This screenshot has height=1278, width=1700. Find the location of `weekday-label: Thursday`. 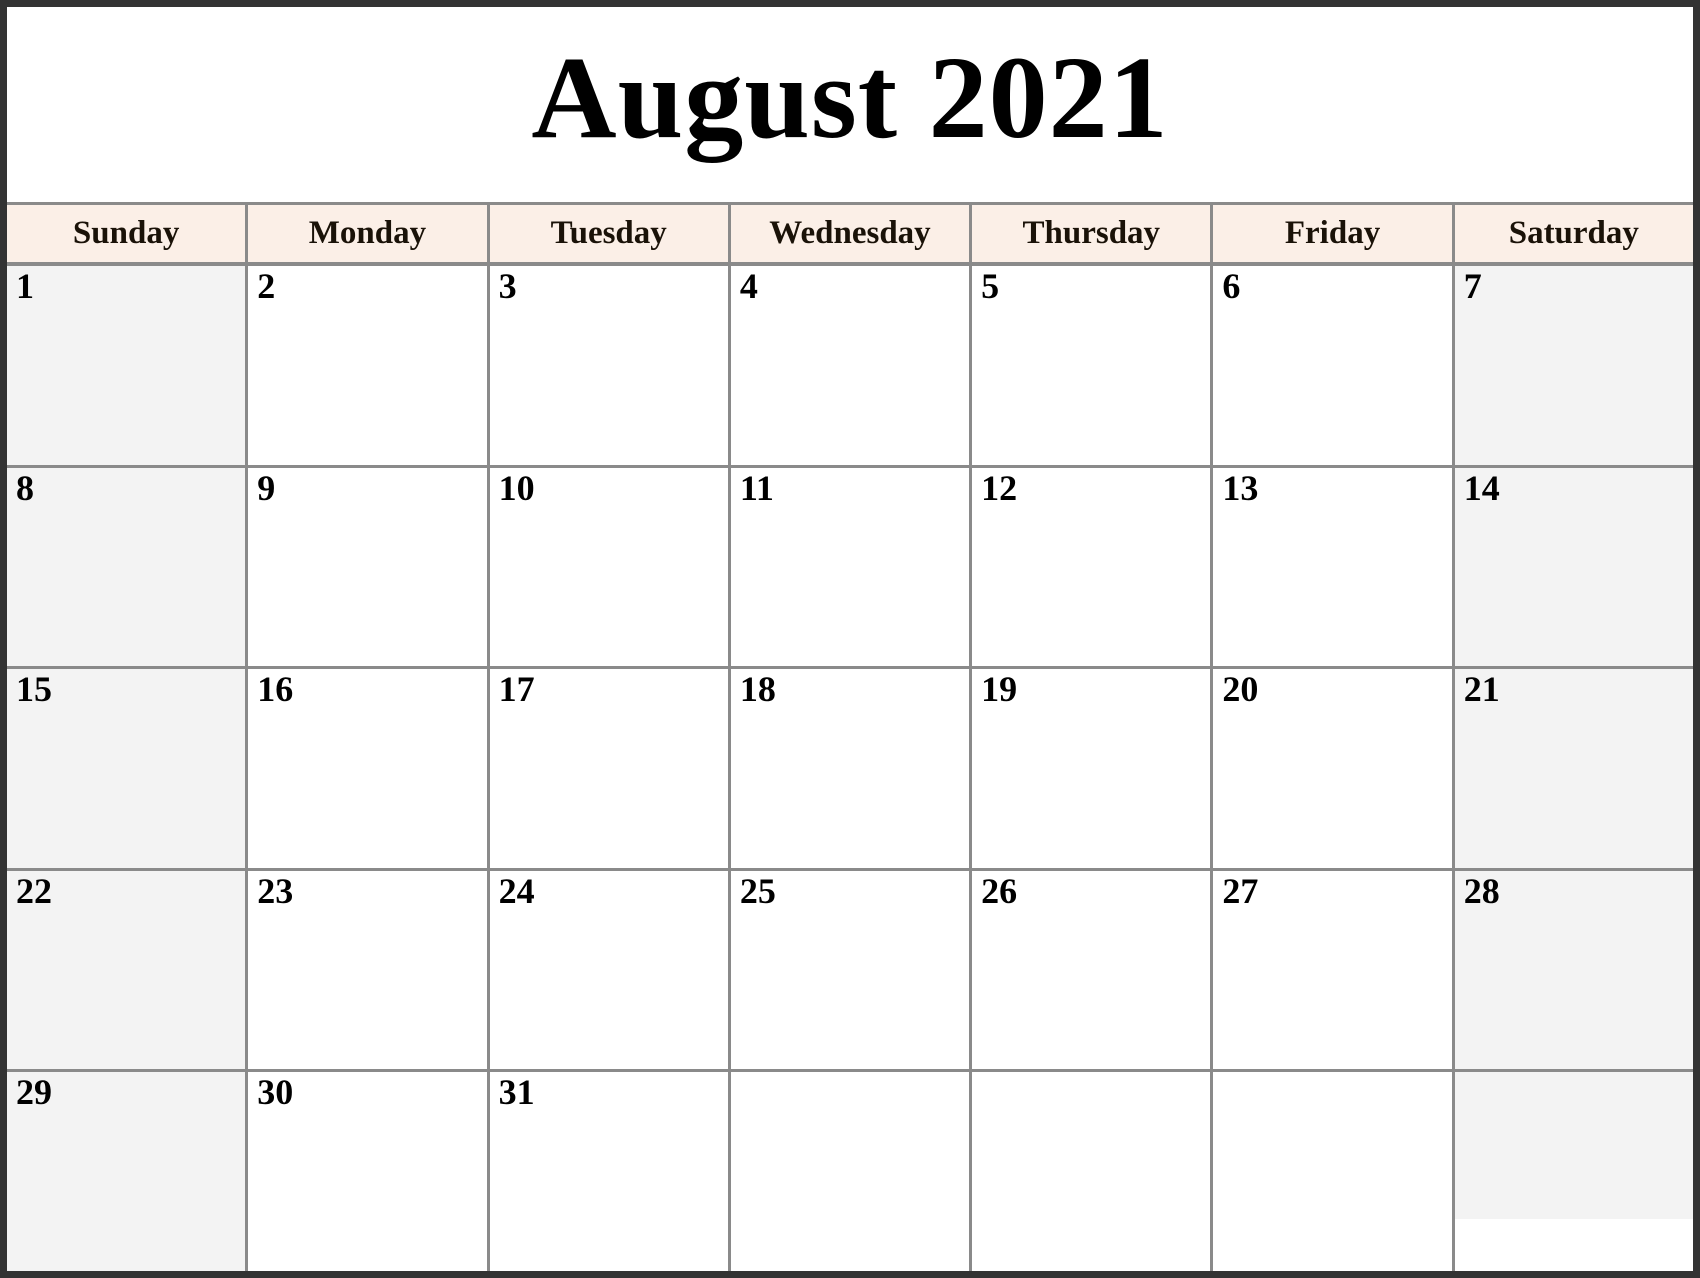

weekday-label: Thursday is located at coordinates (1091, 233).